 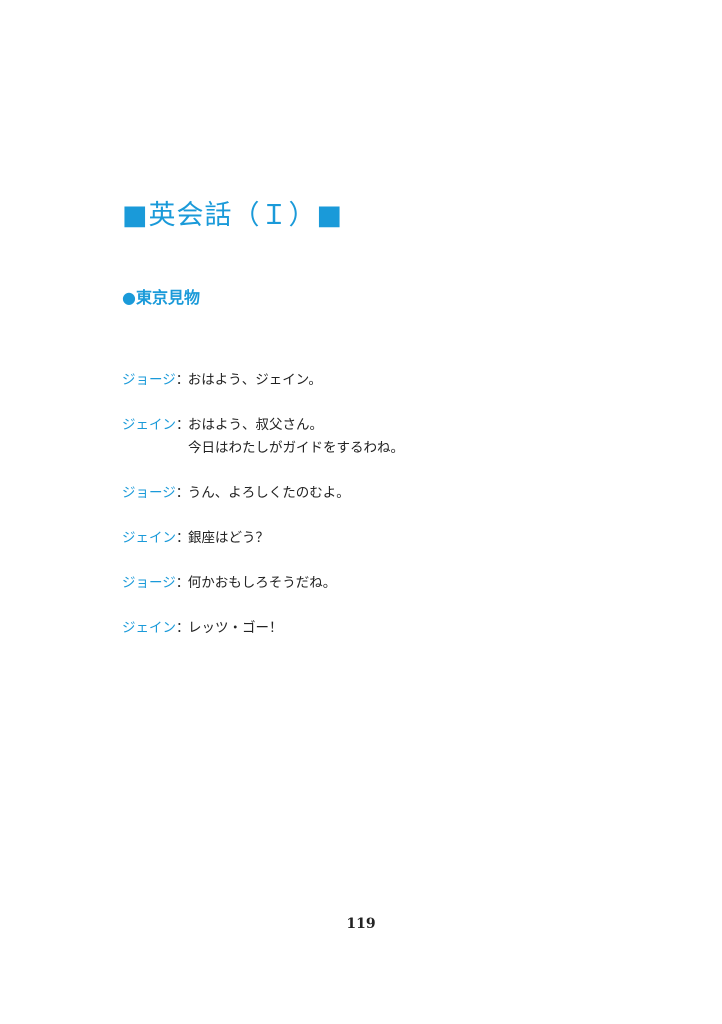 I want to click on dialogue-line: ジョージ ： うん、よろしくたのむよ。, so click(x=362, y=493).